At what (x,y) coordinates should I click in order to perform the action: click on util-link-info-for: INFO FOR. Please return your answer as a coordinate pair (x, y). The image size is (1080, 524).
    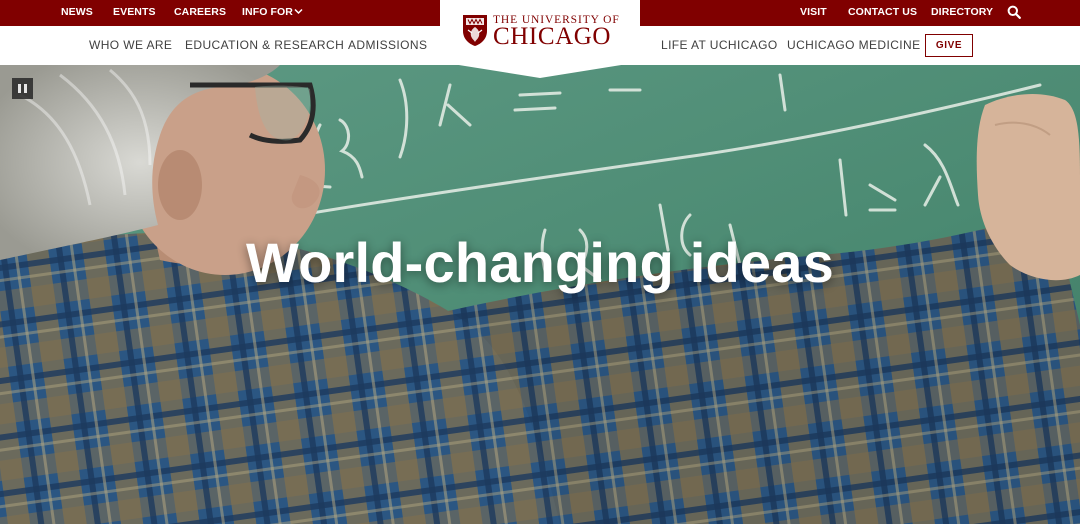
    Looking at the image, I should click on (272, 13).